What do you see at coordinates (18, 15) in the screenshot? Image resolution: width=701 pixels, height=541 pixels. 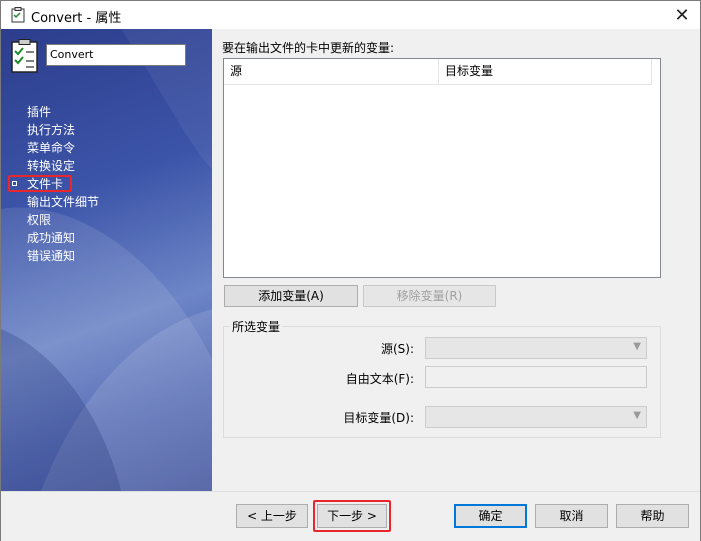 I see `clipboard-icon` at bounding box center [18, 15].